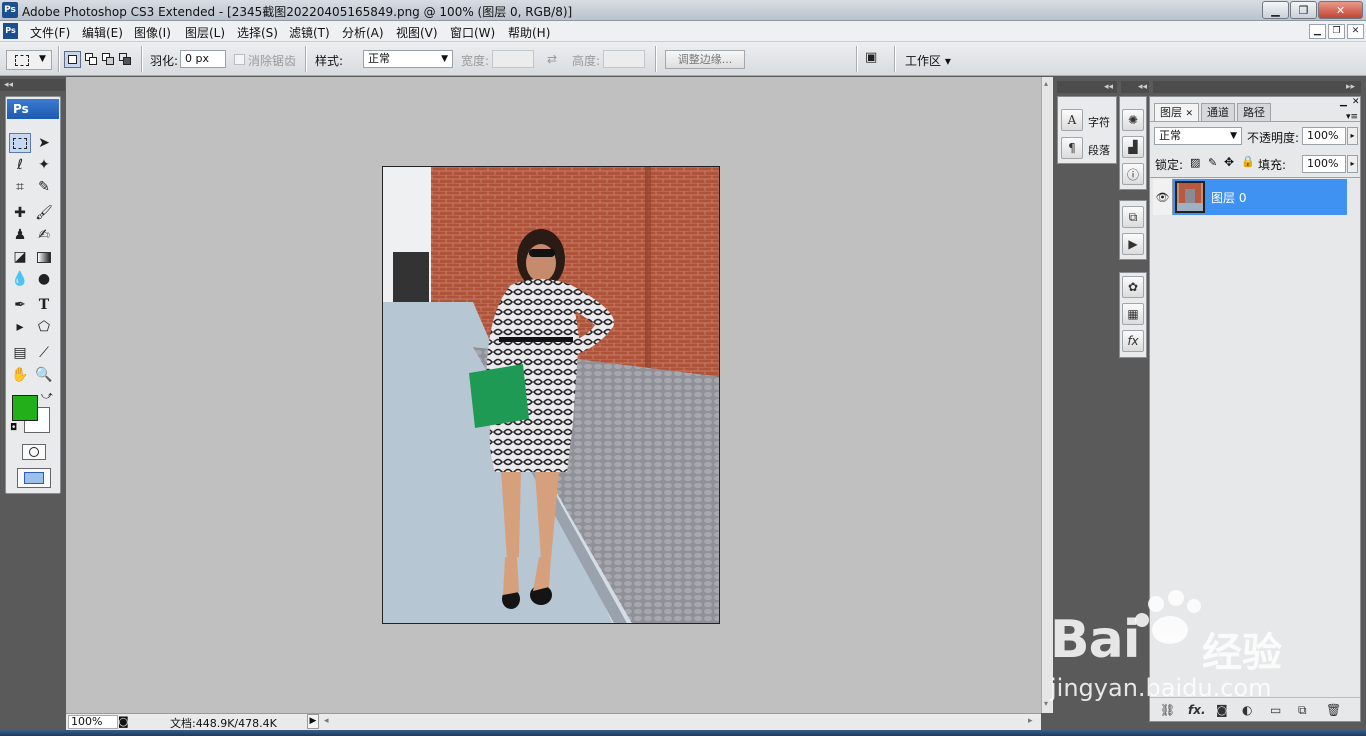 Image resolution: width=1366 pixels, height=736 pixels. I want to click on new-group-icon: ▭, so click(1275, 710).